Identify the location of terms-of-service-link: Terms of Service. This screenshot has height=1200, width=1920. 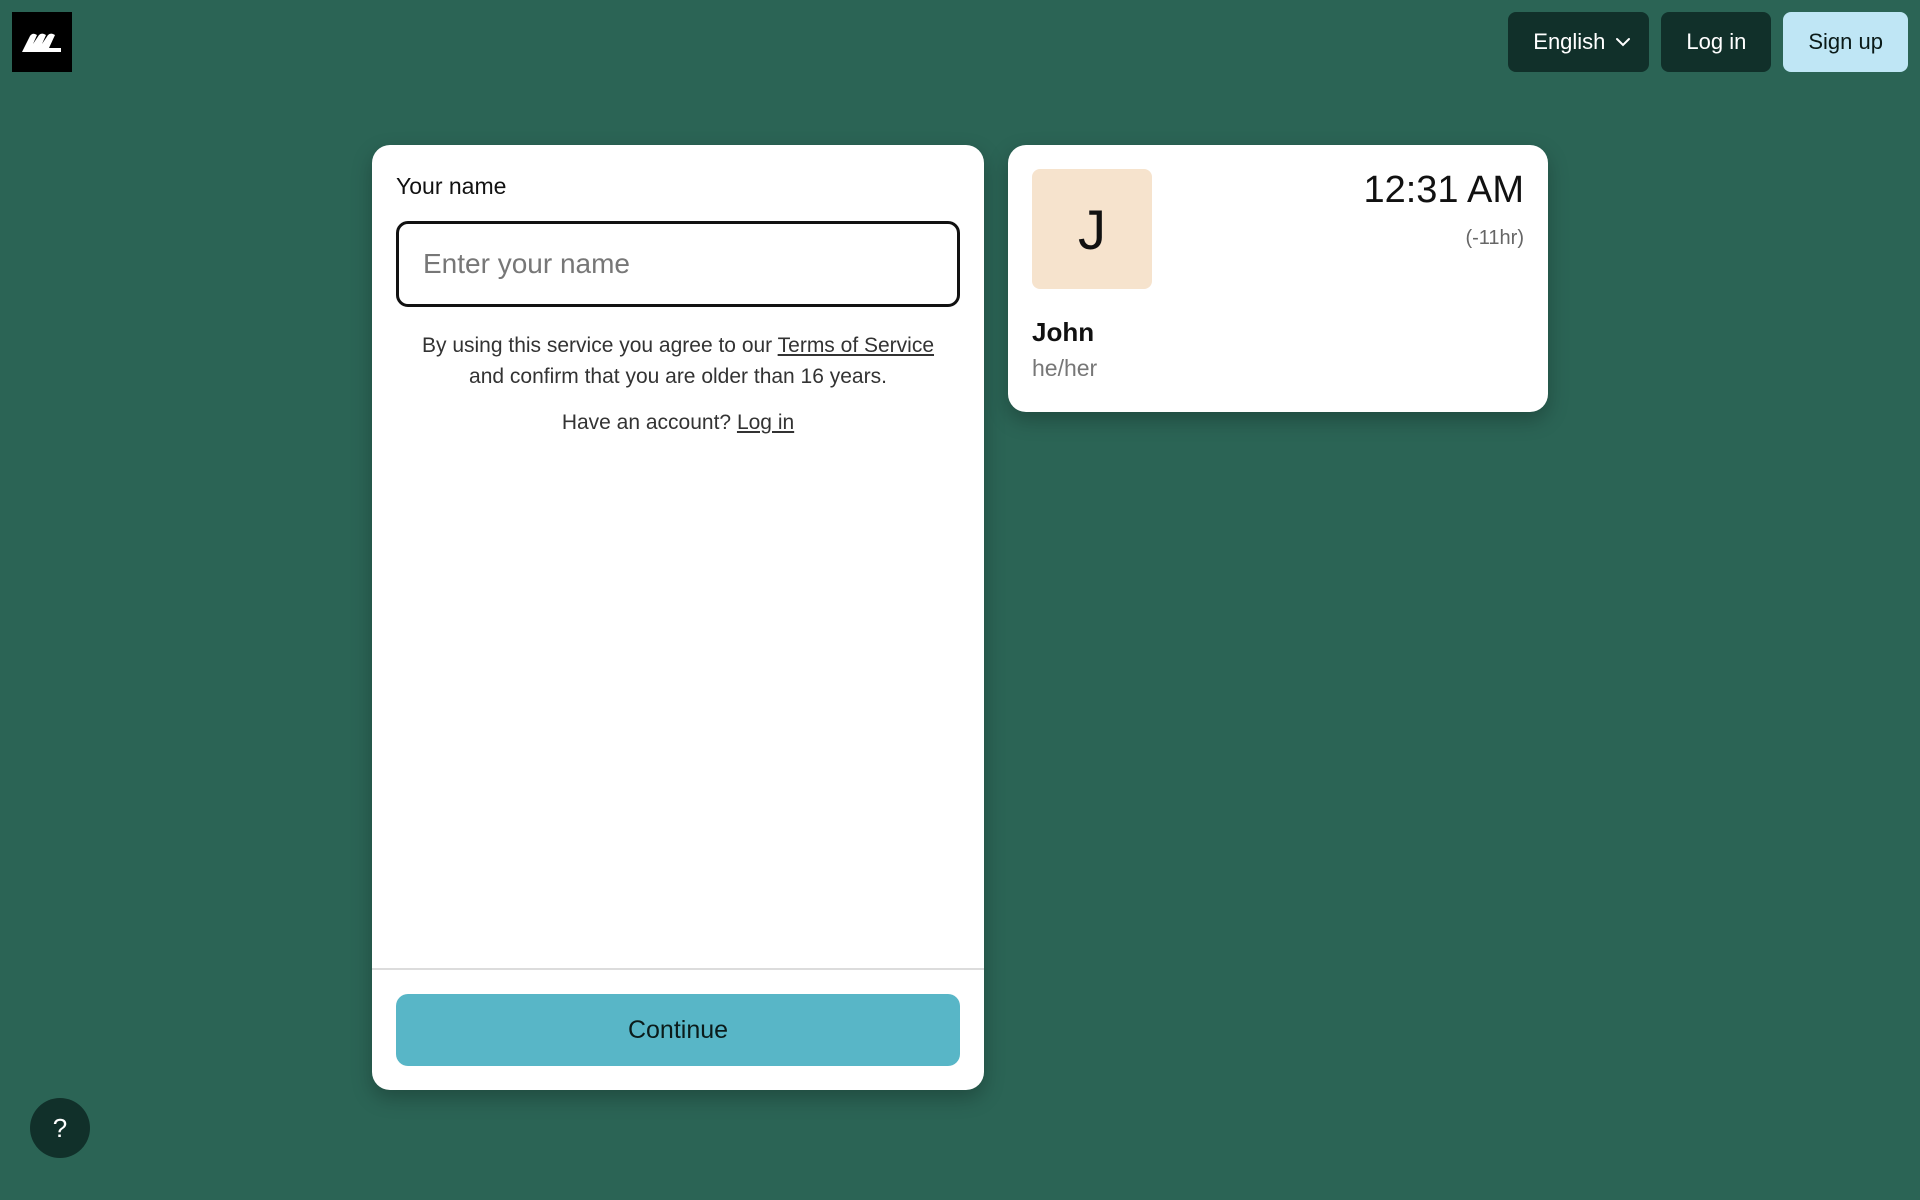
(856, 345).